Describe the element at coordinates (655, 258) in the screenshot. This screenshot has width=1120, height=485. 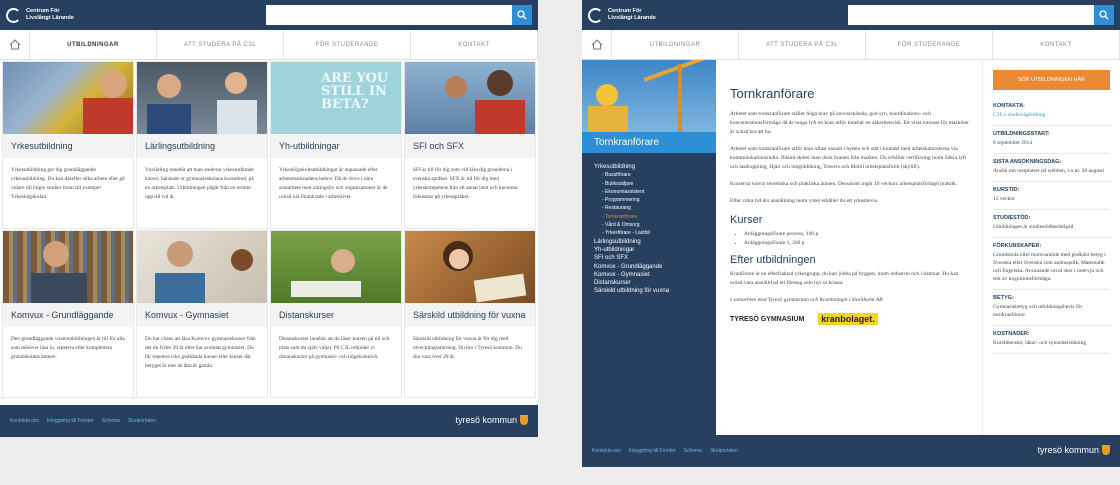
I see `section-menu-item: SFI och SFX` at that location.